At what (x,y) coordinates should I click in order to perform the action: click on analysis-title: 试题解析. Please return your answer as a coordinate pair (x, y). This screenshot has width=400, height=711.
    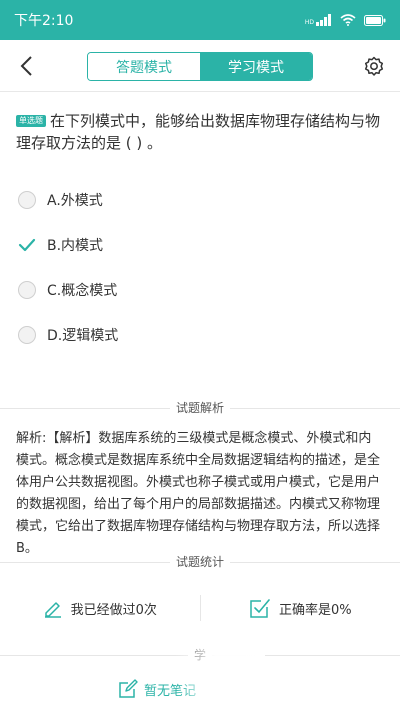
    Looking at the image, I should click on (199, 408).